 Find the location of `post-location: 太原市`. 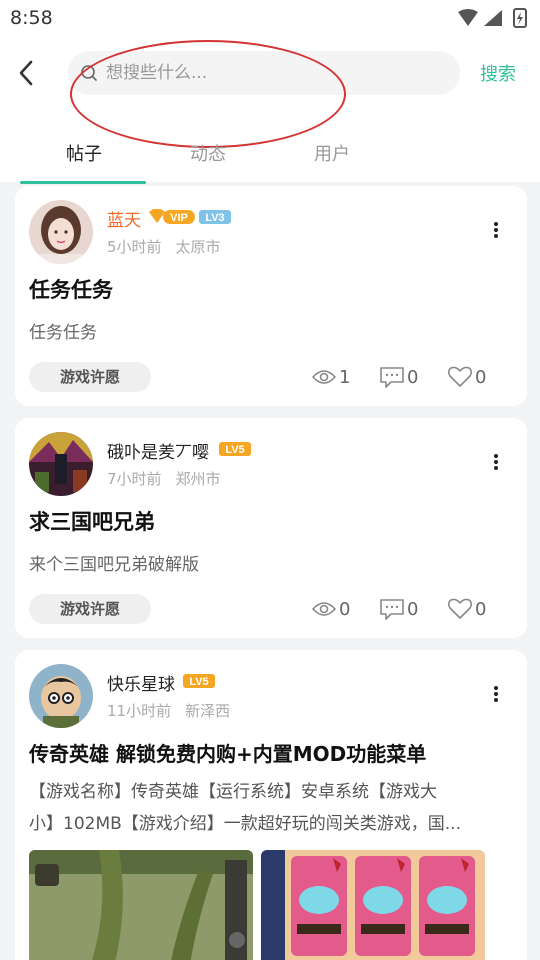

post-location: 太原市 is located at coordinates (198, 247).